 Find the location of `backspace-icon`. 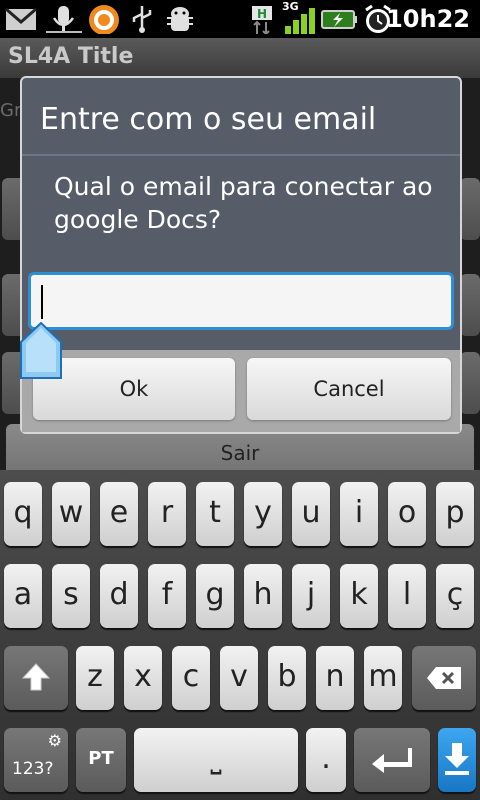

backspace-icon is located at coordinates (444, 678).